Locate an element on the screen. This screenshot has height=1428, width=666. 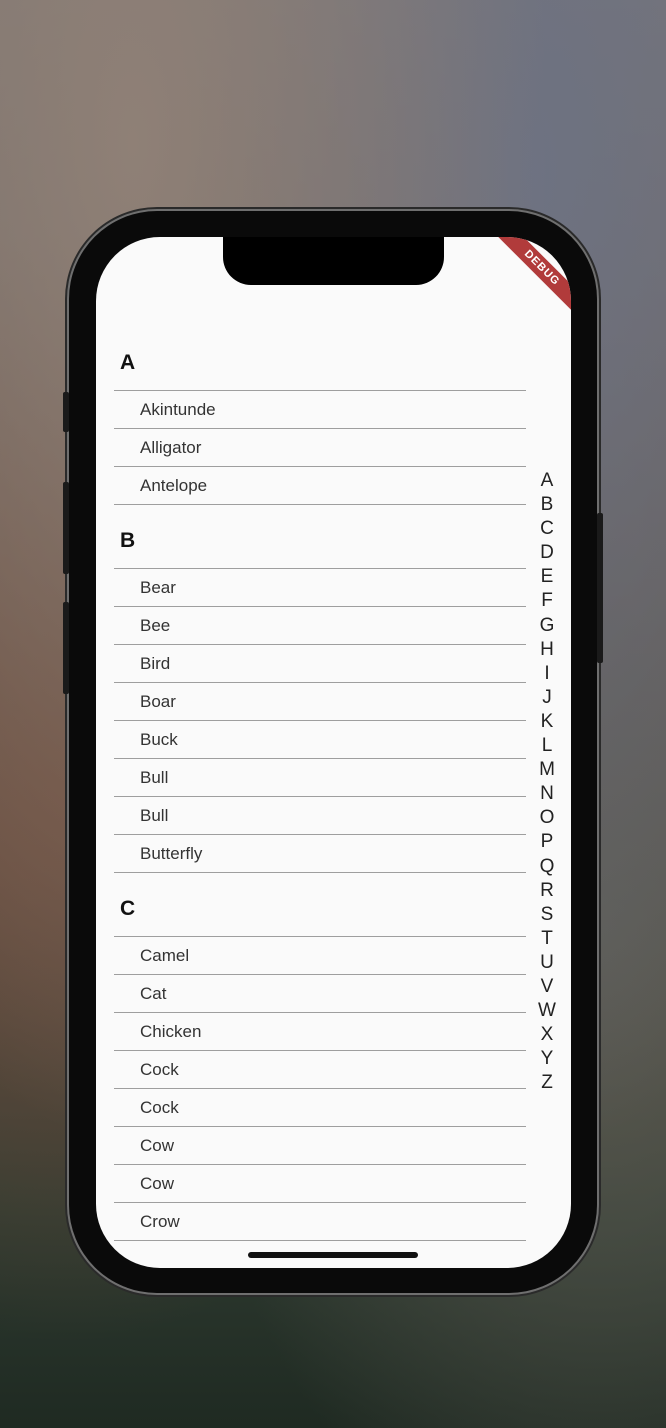
list-item: Akintunde is located at coordinates (320, 410).